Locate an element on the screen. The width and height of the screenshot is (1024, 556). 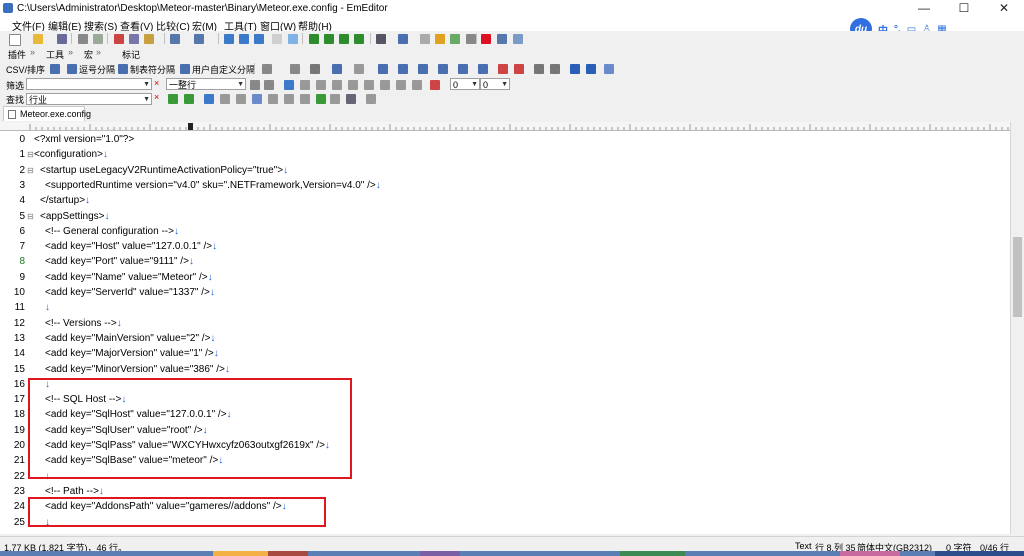
clear-find-icon: × is located at coordinates (156, 97).